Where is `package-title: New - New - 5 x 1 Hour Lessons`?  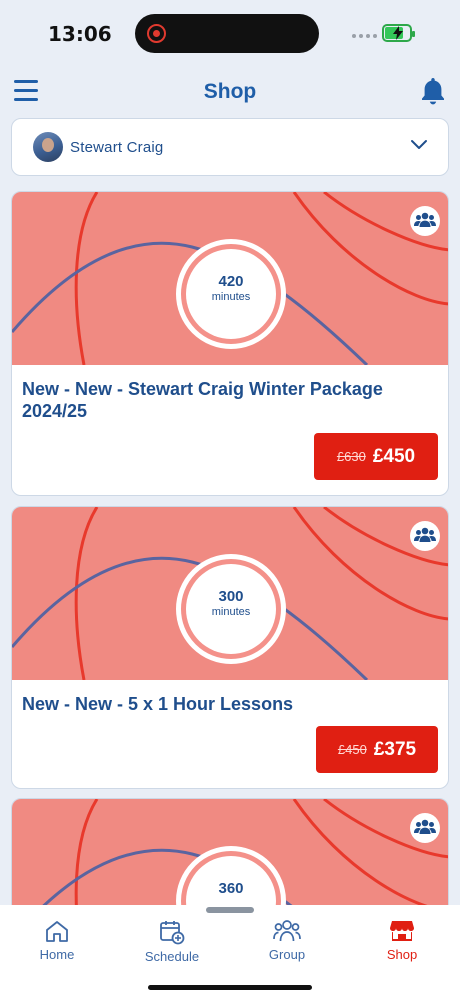
package-title: New - New - 5 x 1 Hour Lessons is located at coordinates (158, 704).